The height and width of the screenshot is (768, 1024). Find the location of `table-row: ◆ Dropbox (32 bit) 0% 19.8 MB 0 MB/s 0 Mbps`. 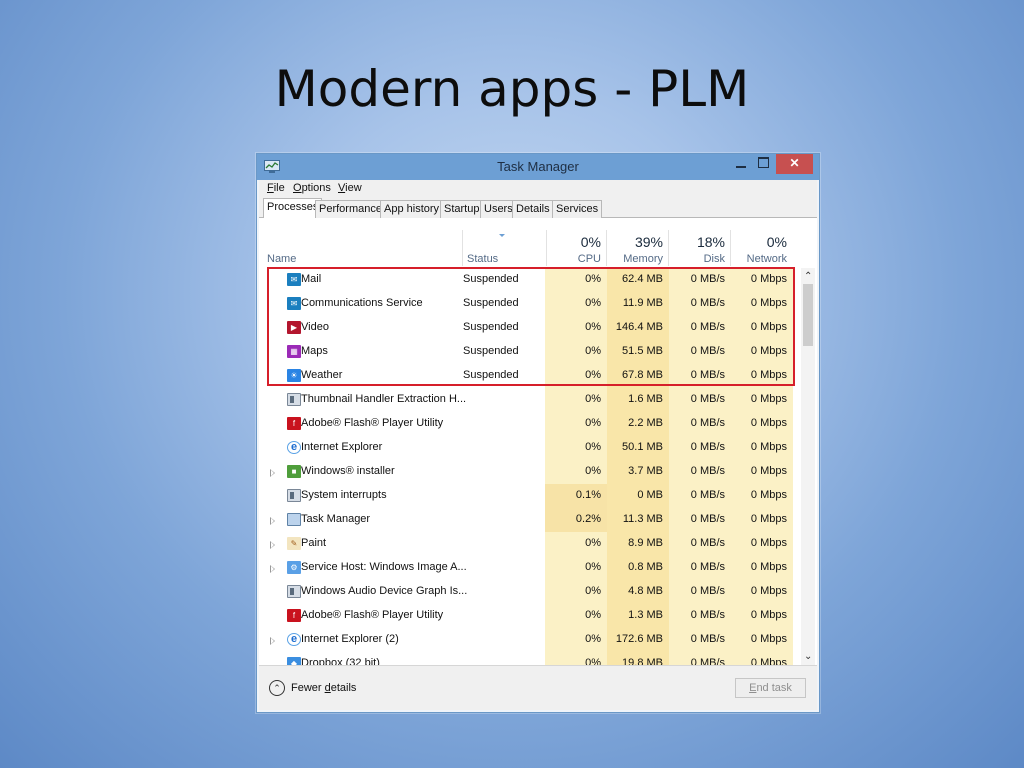

table-row: ◆ Dropbox (32 bit) 0% 19.8 MB 0 MB/s 0 Mbps is located at coordinates (530, 658).